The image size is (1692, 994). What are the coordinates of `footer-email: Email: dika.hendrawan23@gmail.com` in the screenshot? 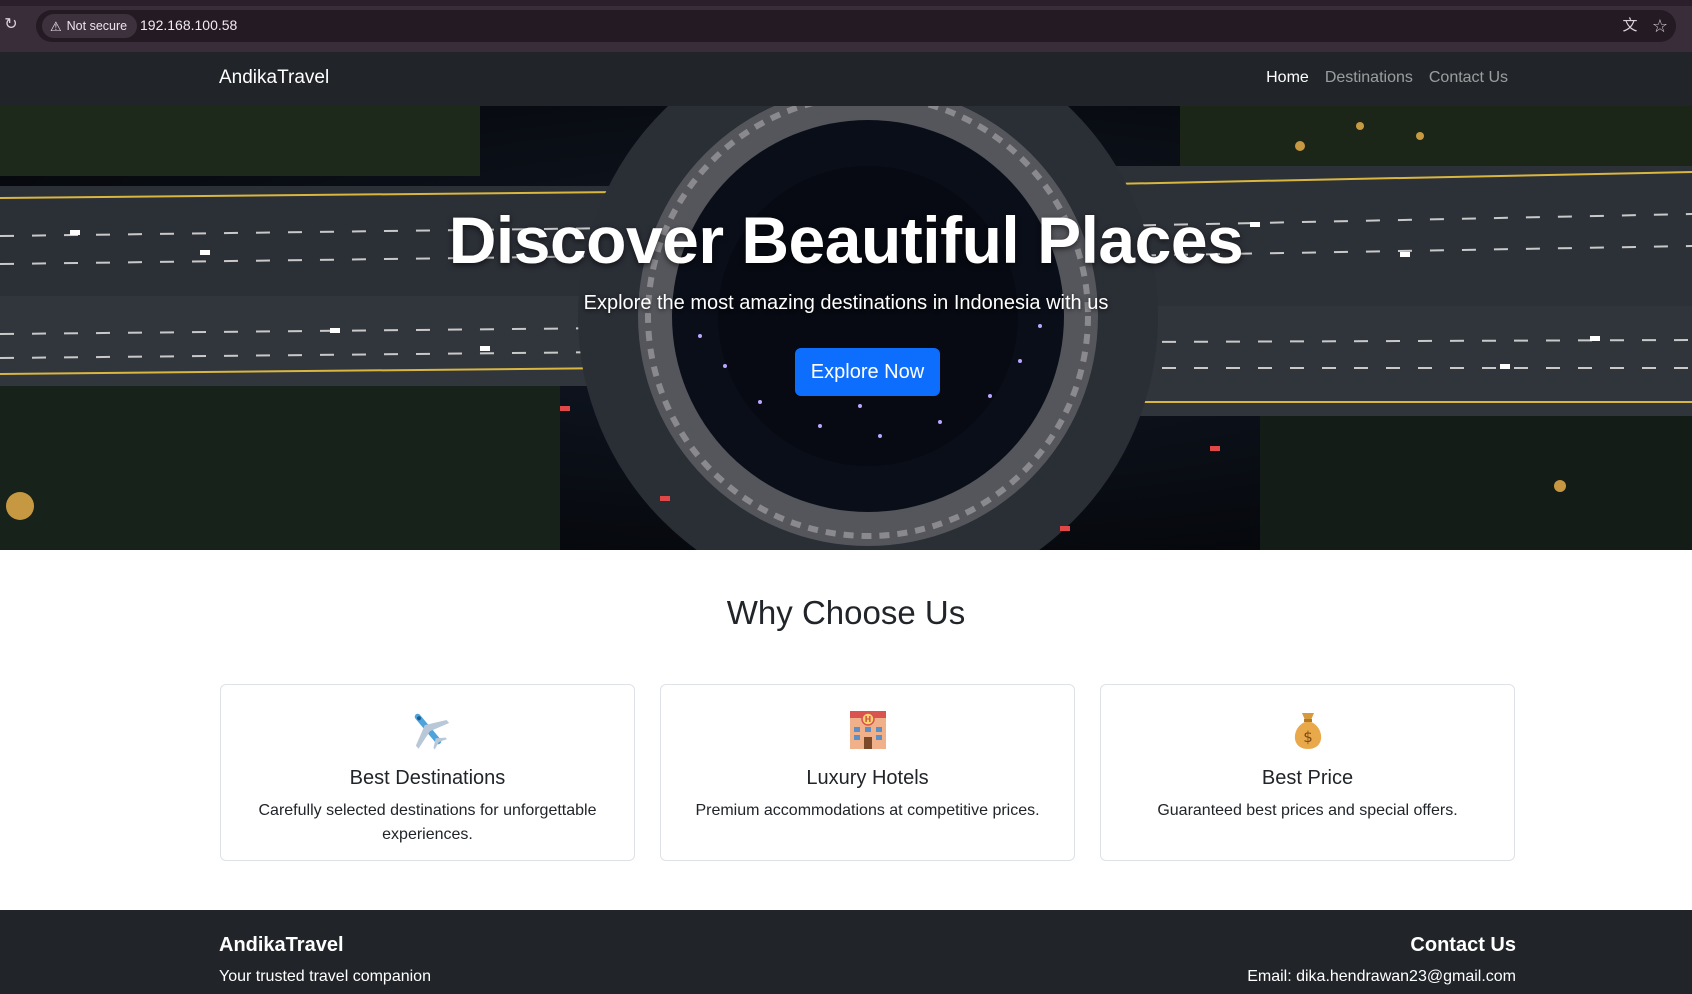 It's located at (1381, 976).